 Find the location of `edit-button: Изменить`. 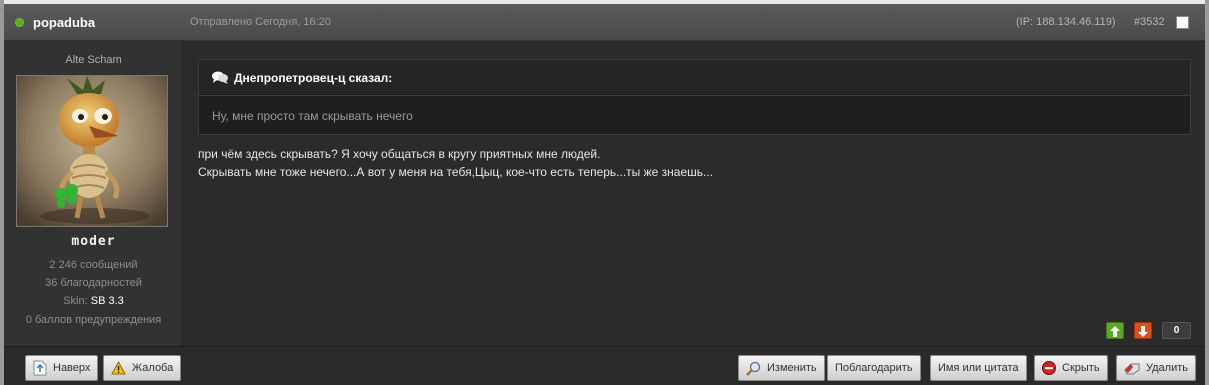

edit-button: Изменить is located at coordinates (781, 368).